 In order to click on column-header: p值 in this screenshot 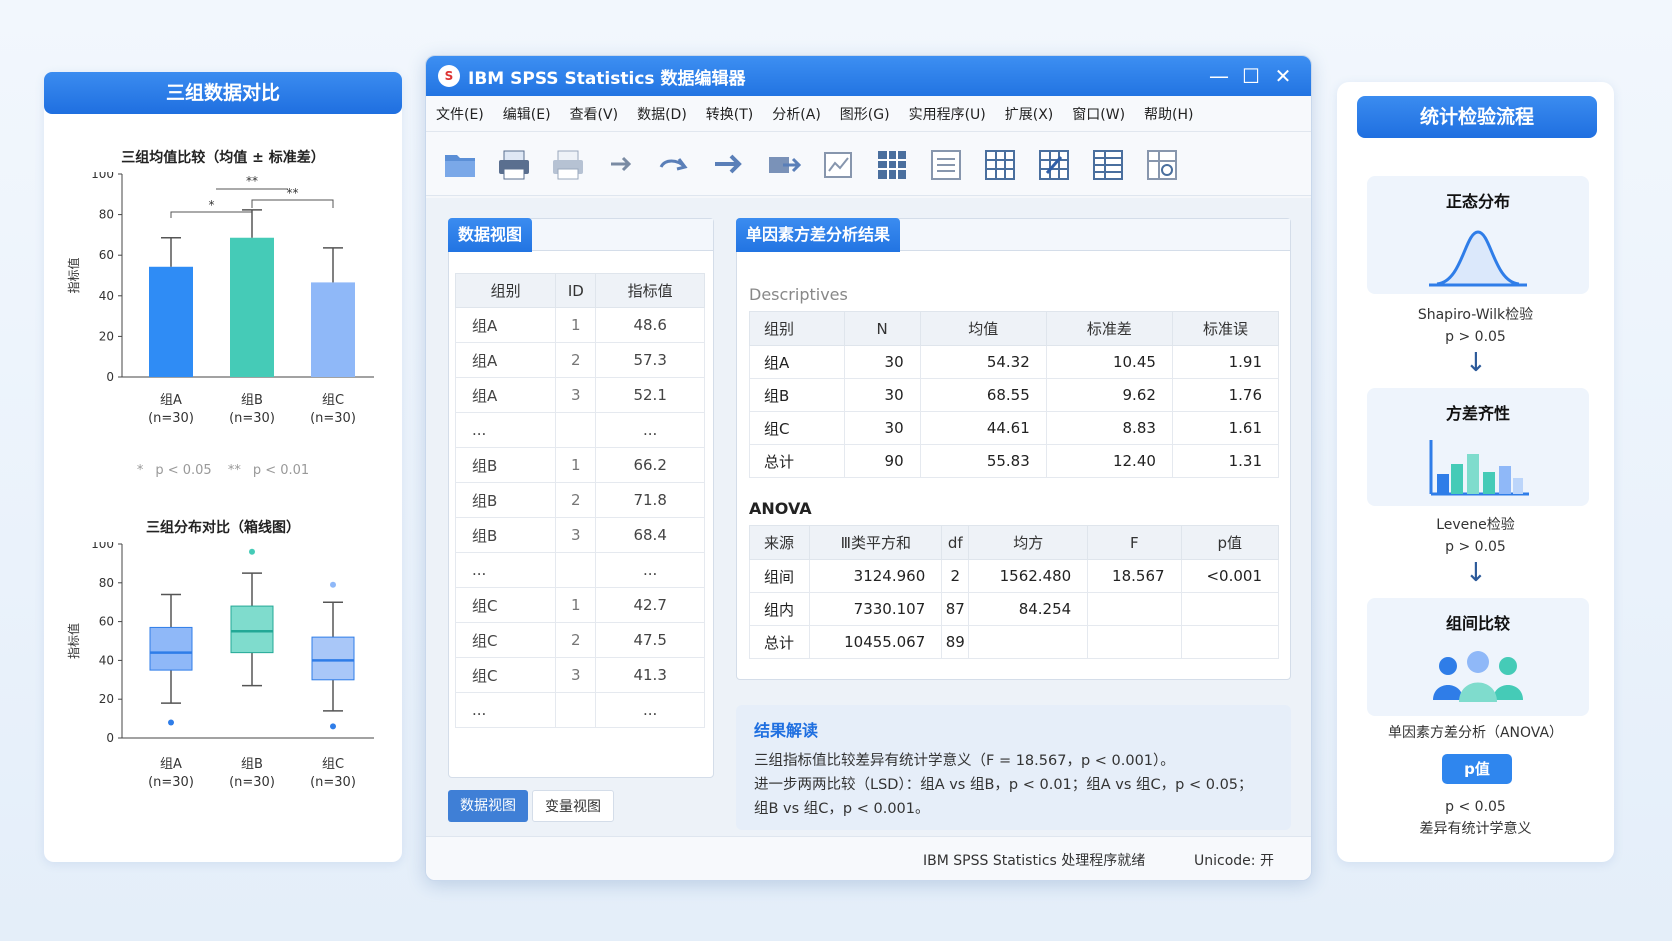, I will do `click(1230, 542)`.